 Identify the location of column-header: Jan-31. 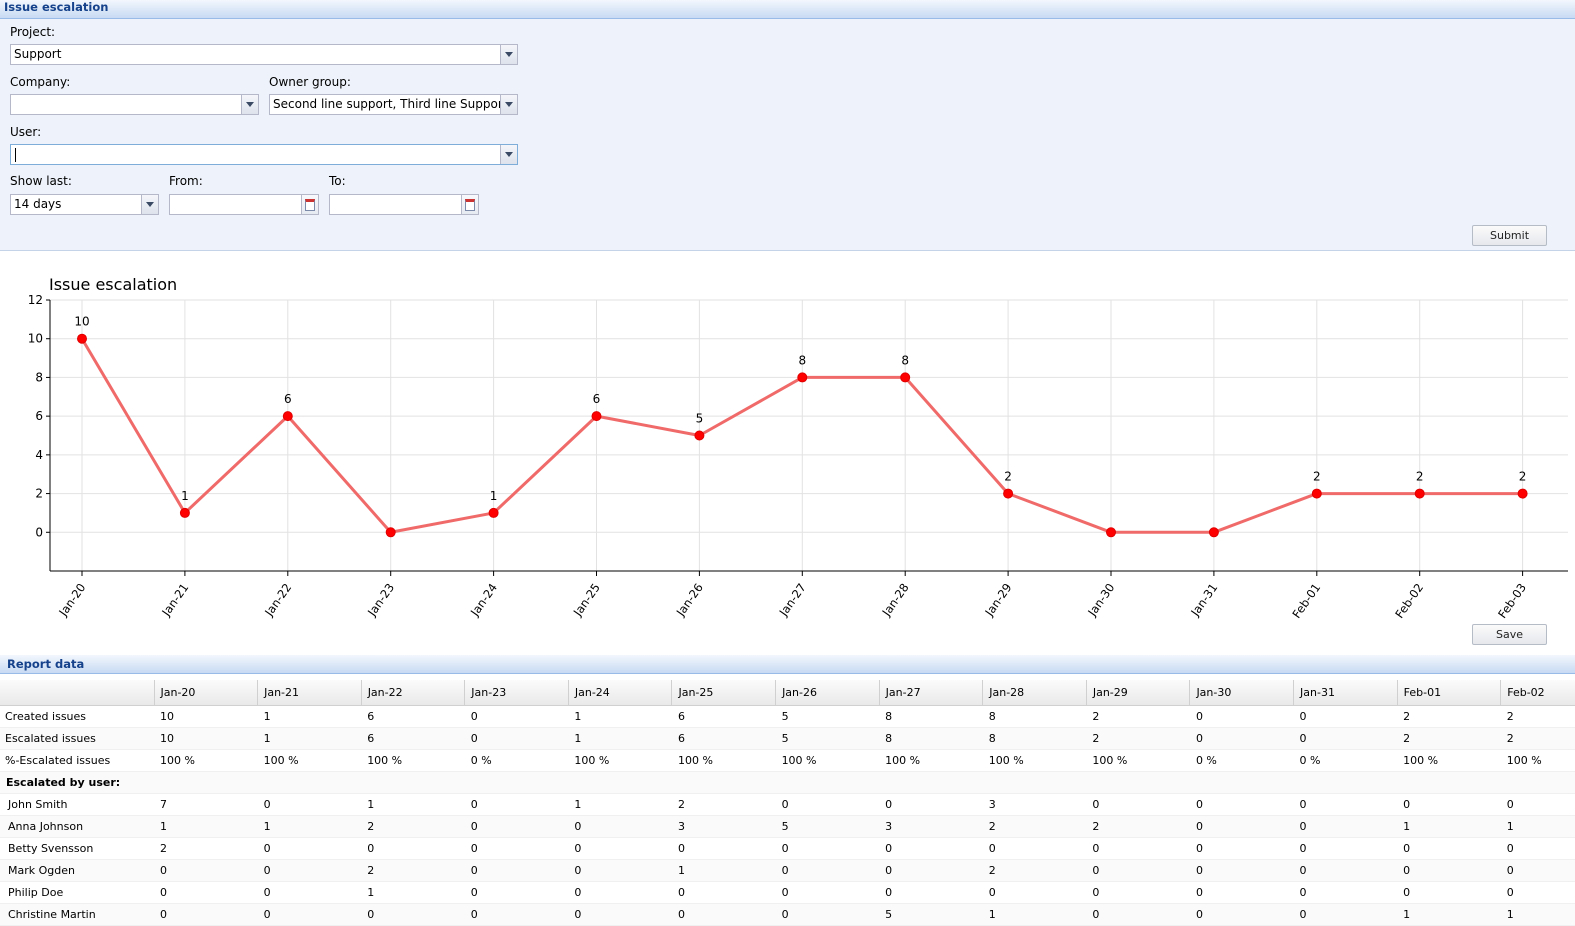
(1345, 693).